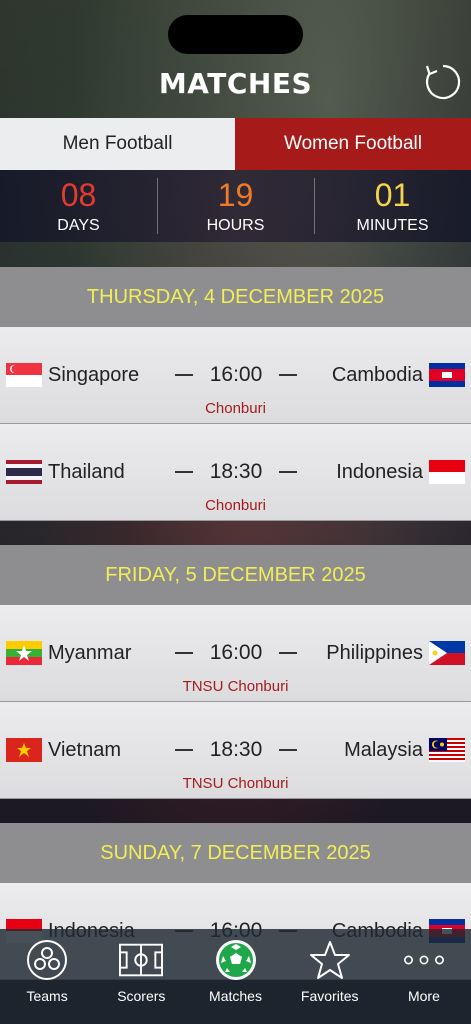 The image size is (471, 1024). I want to click on myanmar-flag-icon, so click(24, 653).